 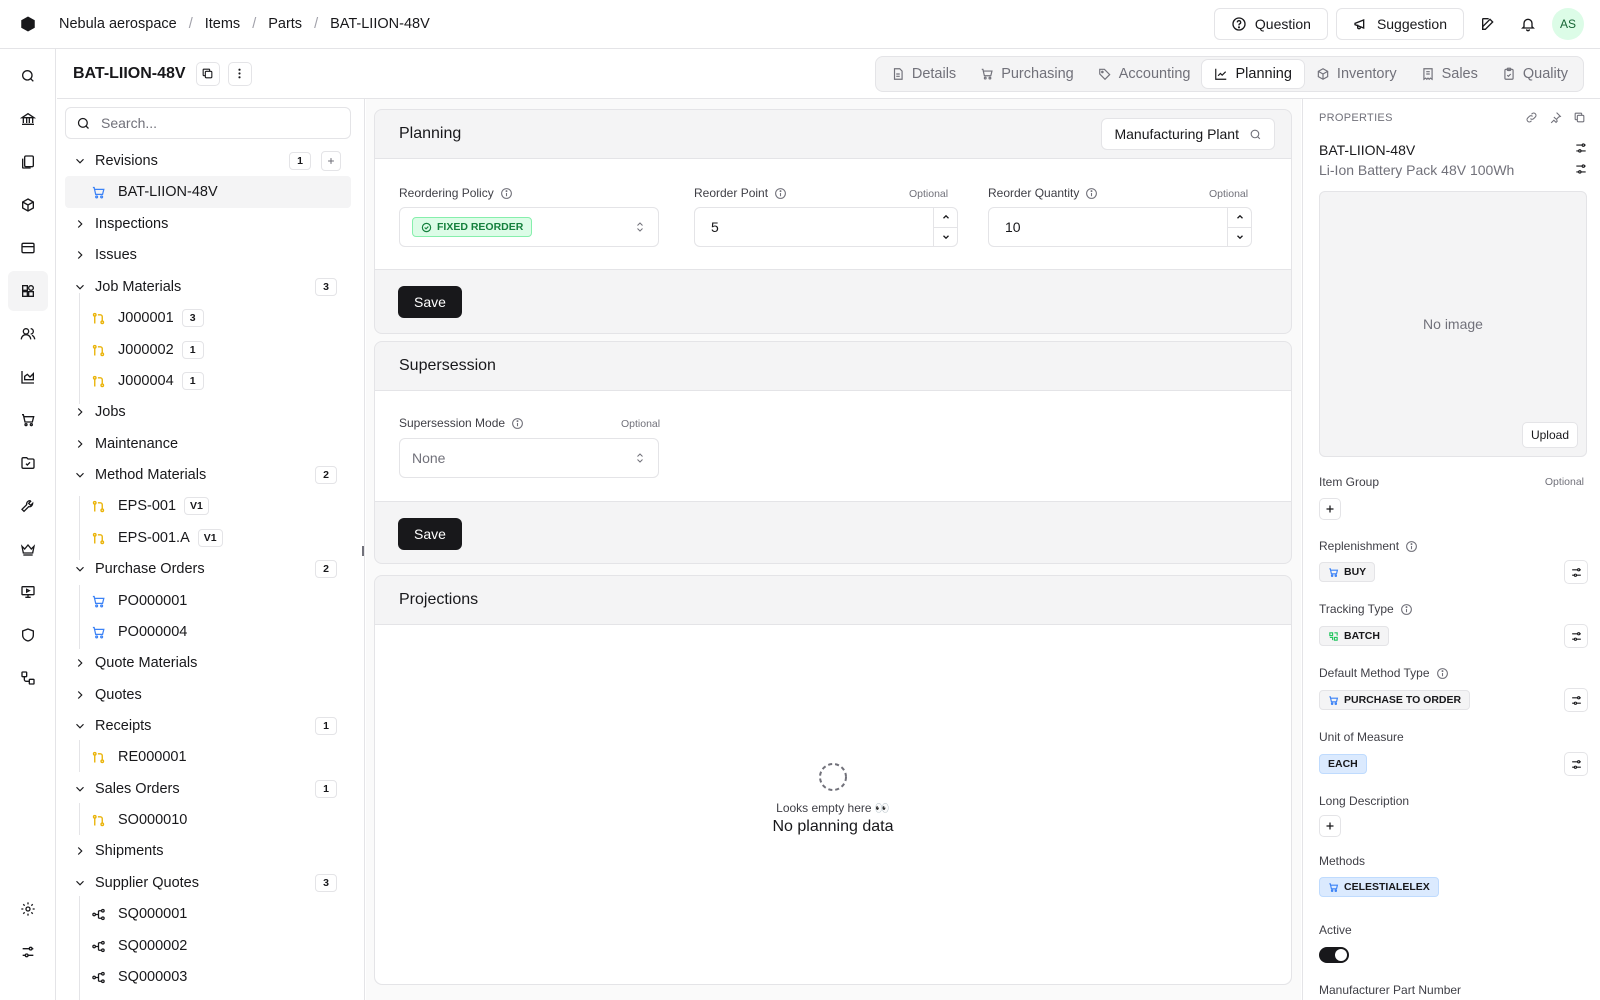 What do you see at coordinates (1576, 636) in the screenshot?
I see `edit-tracking-type-icon` at bounding box center [1576, 636].